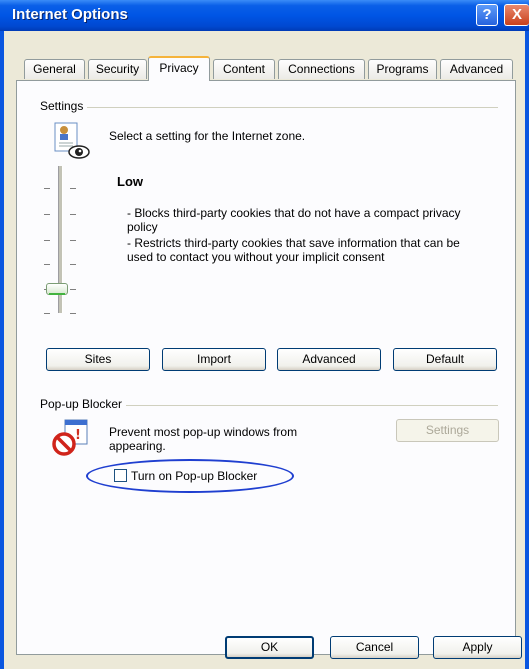 Image resolution: width=529 pixels, height=669 pixels. I want to click on internet-zone-privacy-icon, so click(72, 141).